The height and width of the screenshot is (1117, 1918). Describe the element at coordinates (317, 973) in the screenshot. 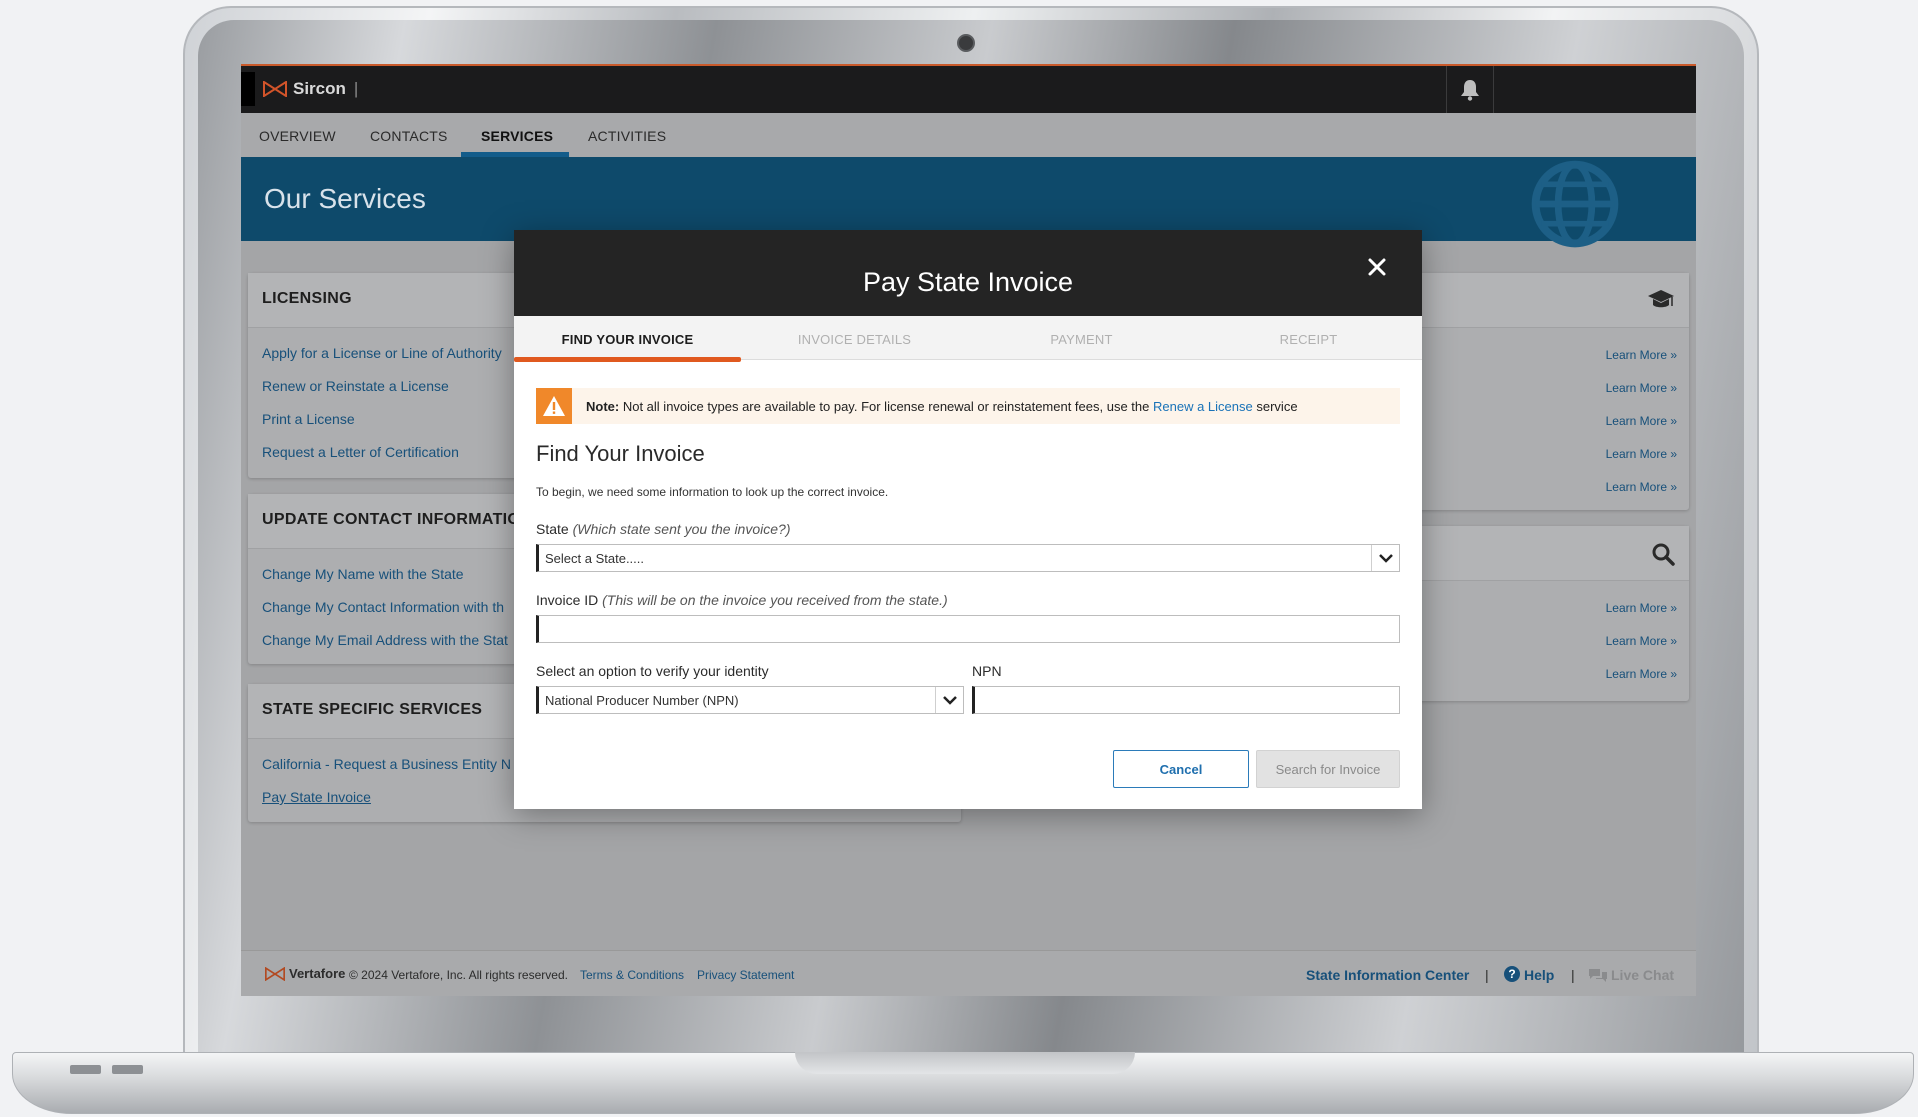

I see `footer-brand: Vertafore` at that location.